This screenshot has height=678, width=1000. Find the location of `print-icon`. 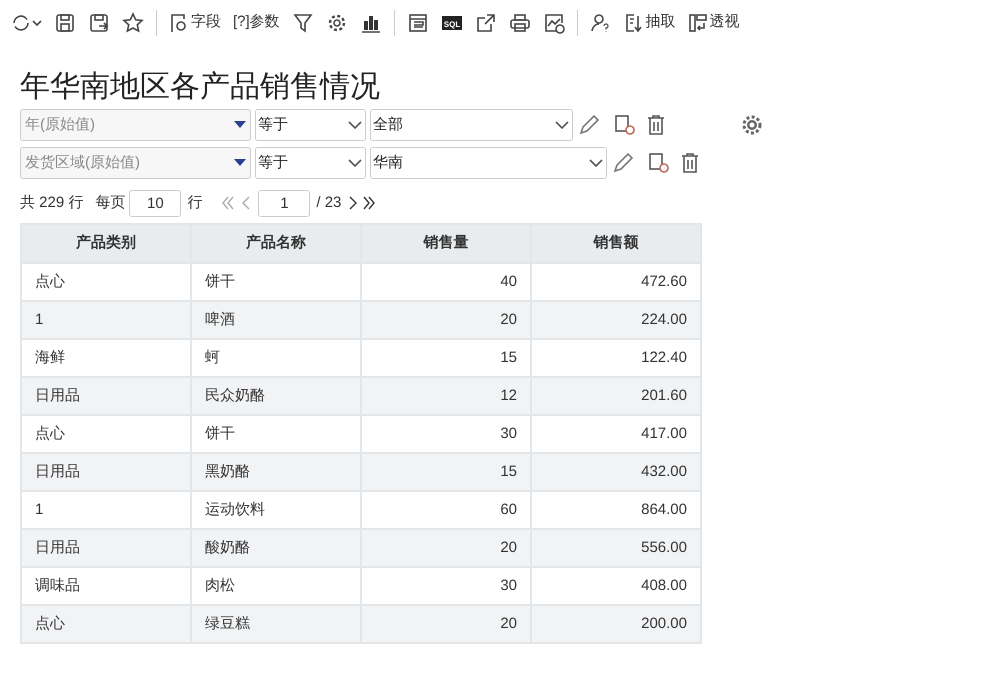

print-icon is located at coordinates (519, 23).